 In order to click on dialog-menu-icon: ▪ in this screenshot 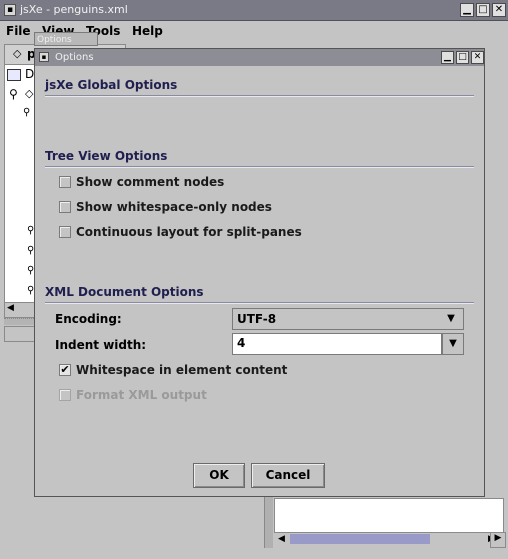, I will do `click(44, 57)`.